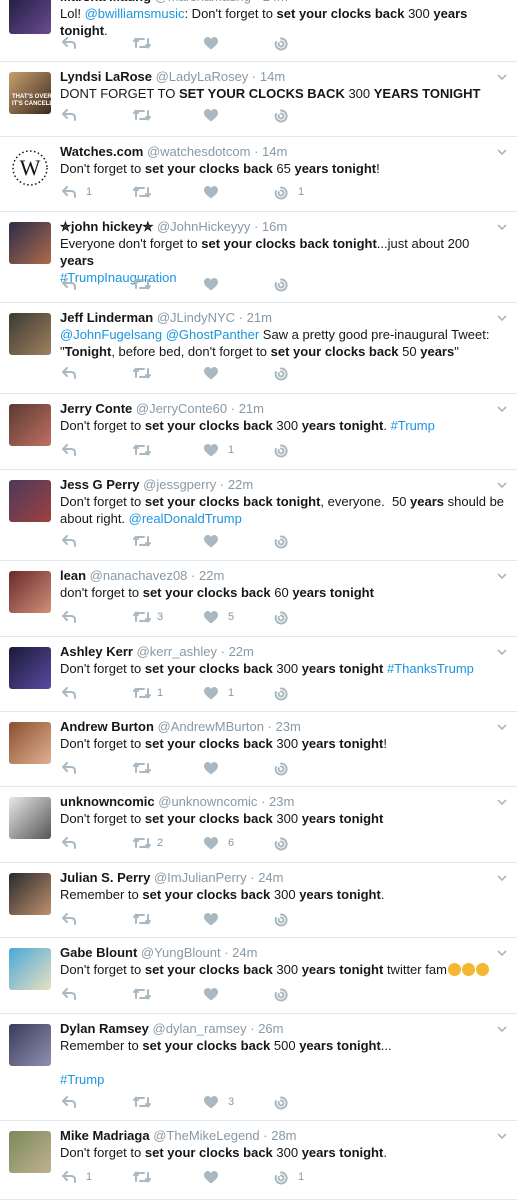 Image resolution: width=517 pixels, height=1200 pixels. Describe the element at coordinates (30, 93) in the screenshot. I see `avatar: THAT'S OVER IT'S CANCELLED` at that location.